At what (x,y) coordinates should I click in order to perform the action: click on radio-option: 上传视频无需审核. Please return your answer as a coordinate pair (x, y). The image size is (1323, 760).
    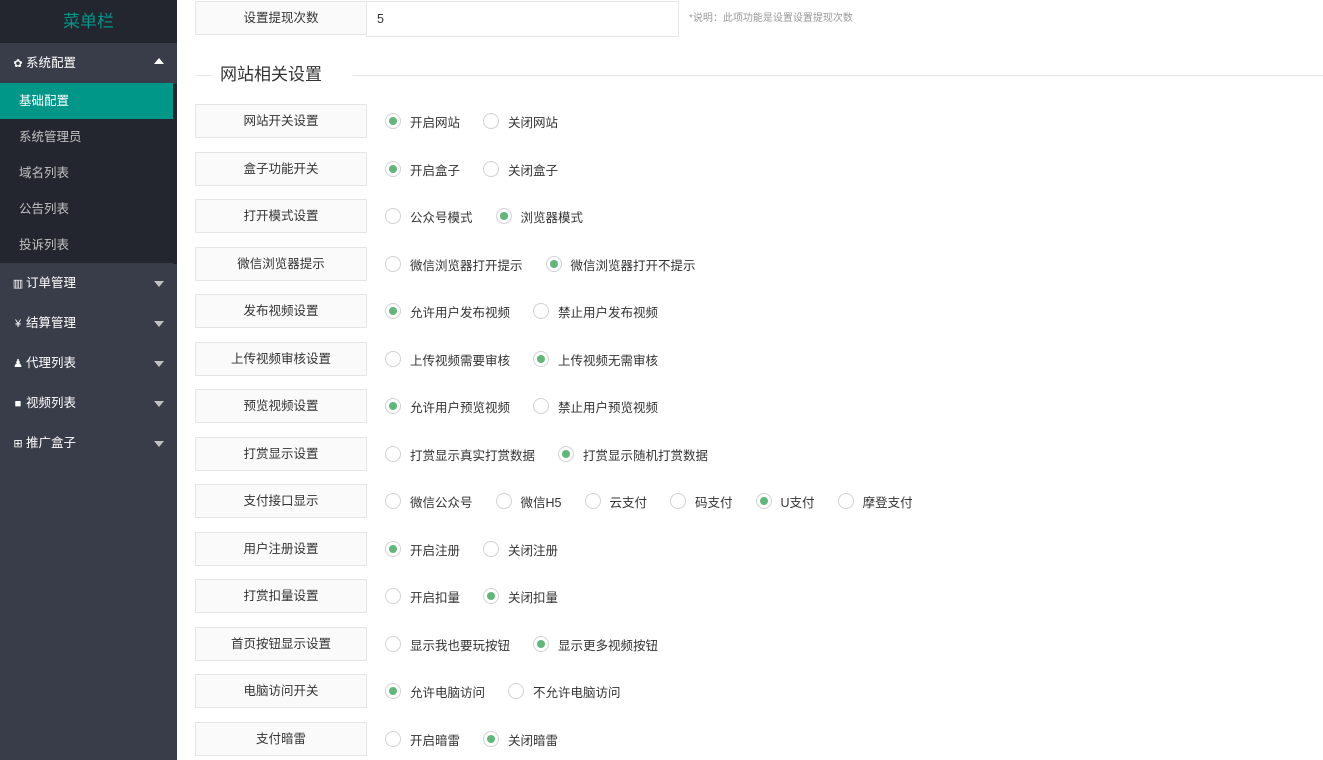
    Looking at the image, I should click on (595, 359).